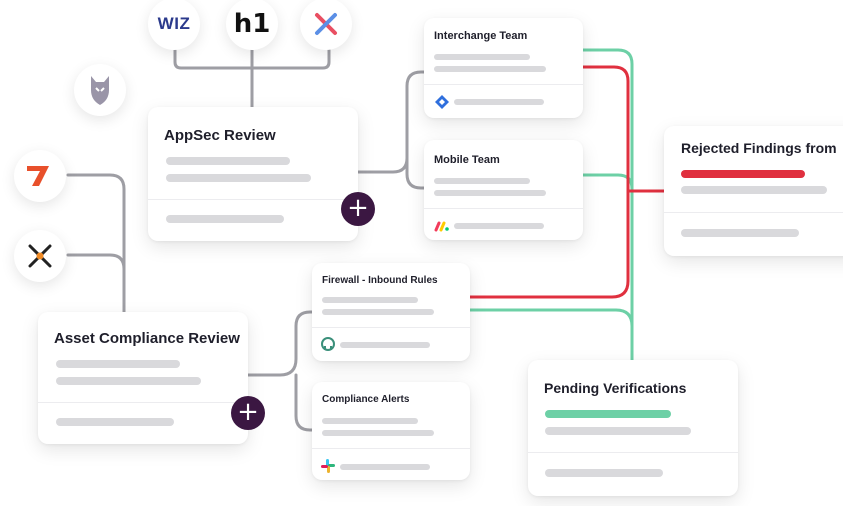 This screenshot has height=506, width=843. I want to click on github-icon, so click(328, 344).